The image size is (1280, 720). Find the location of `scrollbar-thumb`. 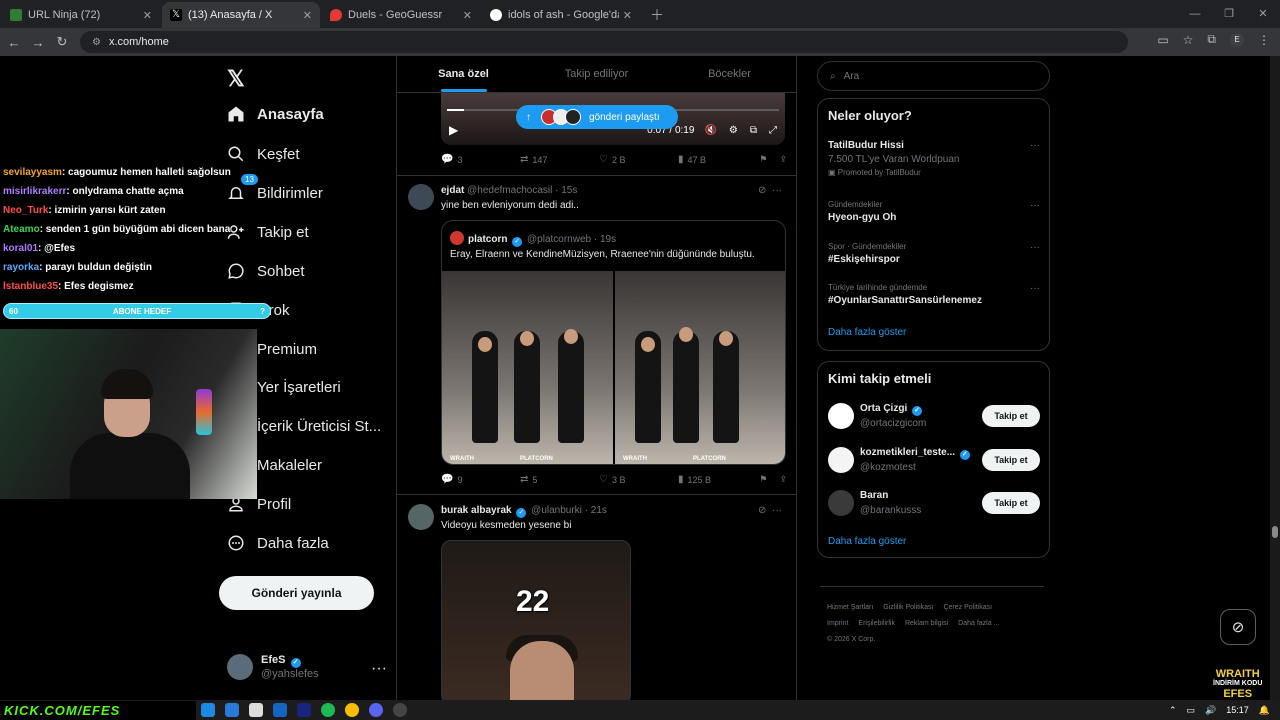

scrollbar-thumb is located at coordinates (1275, 532).